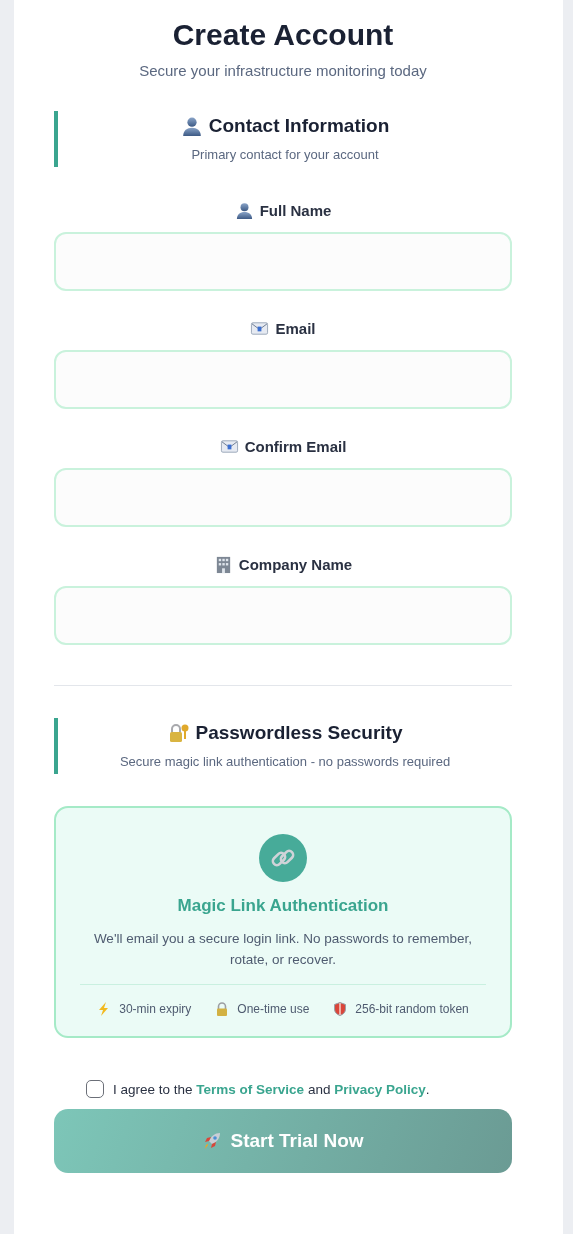 The height and width of the screenshot is (1234, 573). What do you see at coordinates (155, 1009) in the screenshot?
I see `feature-text: 30-min expiry` at bounding box center [155, 1009].